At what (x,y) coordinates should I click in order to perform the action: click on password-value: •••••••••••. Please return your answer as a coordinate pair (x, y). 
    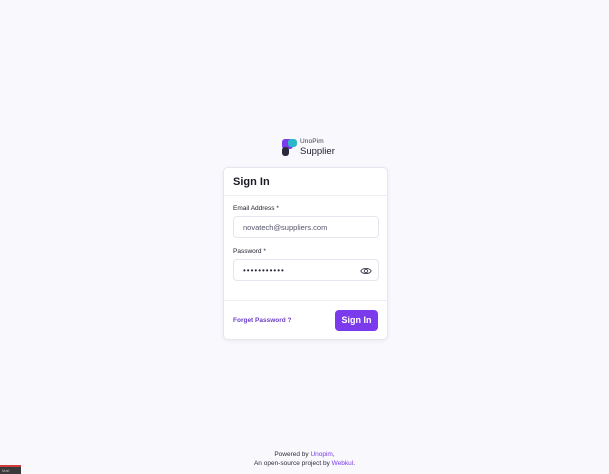
    Looking at the image, I should click on (264, 270).